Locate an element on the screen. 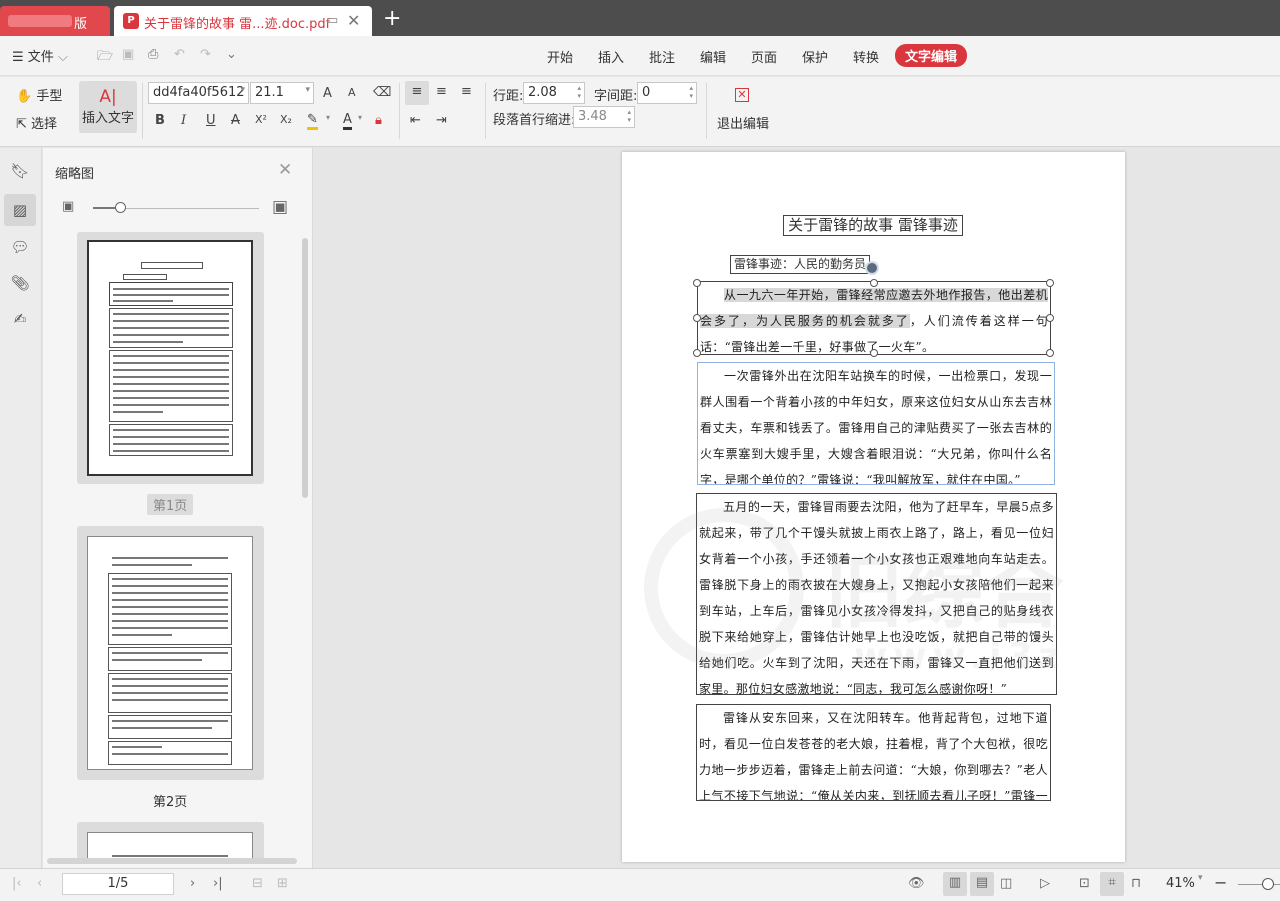  menu-tab-page: 页面 is located at coordinates (764, 56).